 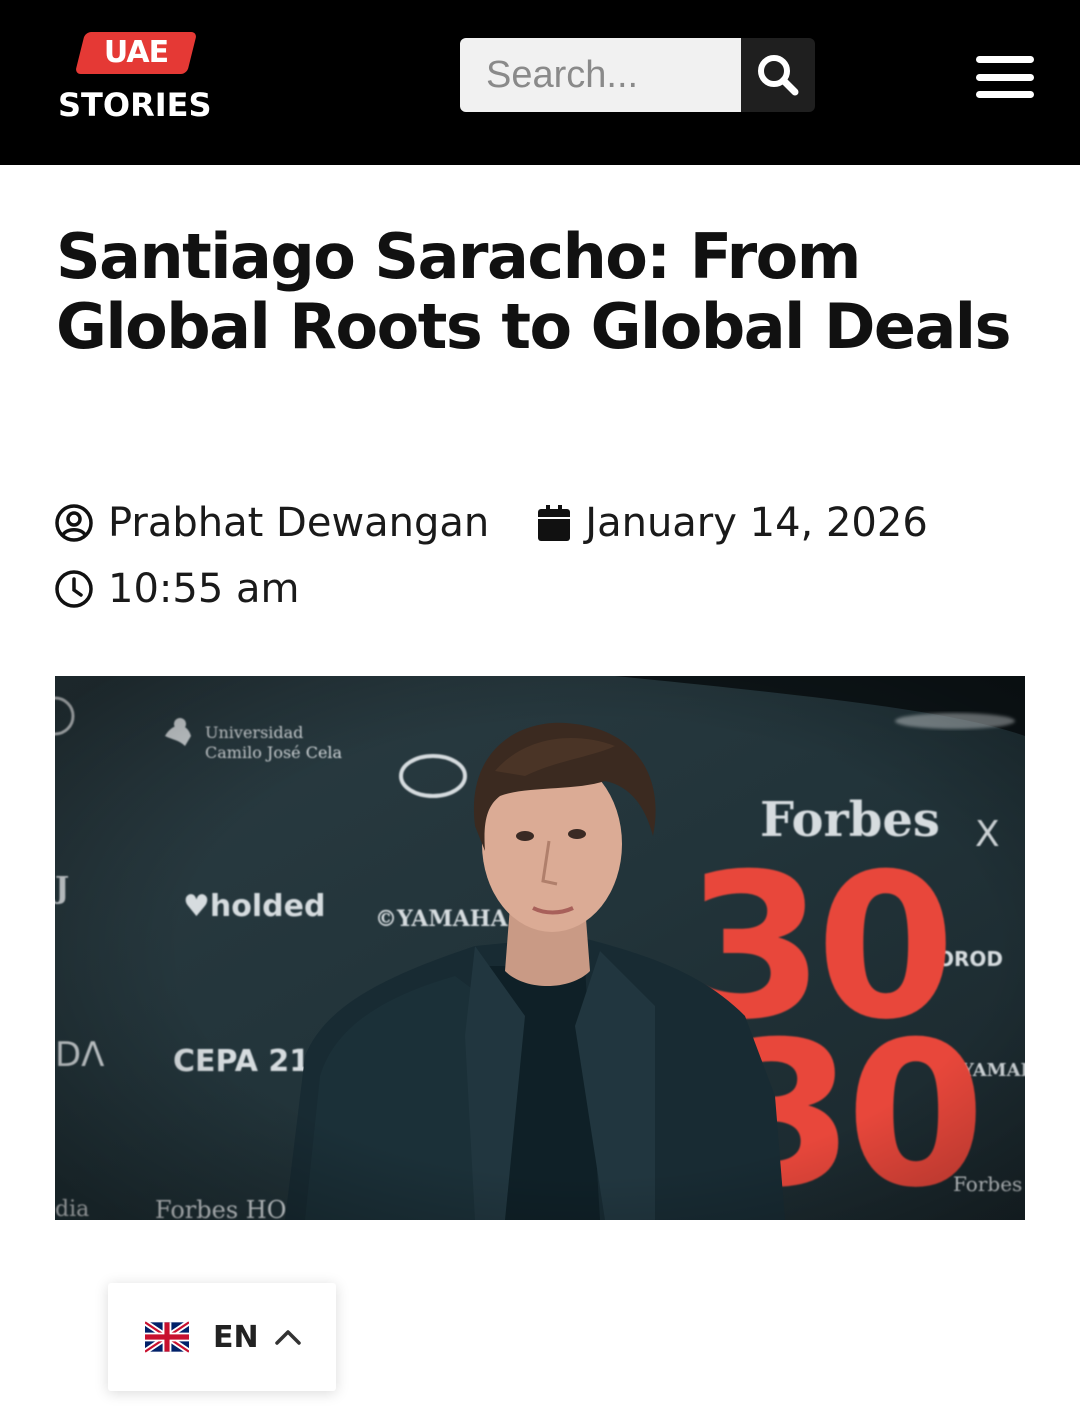 What do you see at coordinates (74, 589) in the screenshot?
I see `clock-icon` at bounding box center [74, 589].